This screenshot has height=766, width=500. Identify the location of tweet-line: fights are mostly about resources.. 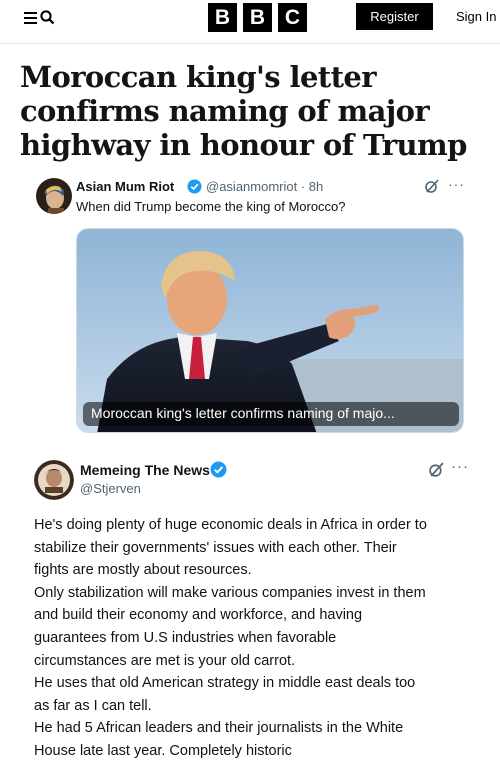
(143, 570).